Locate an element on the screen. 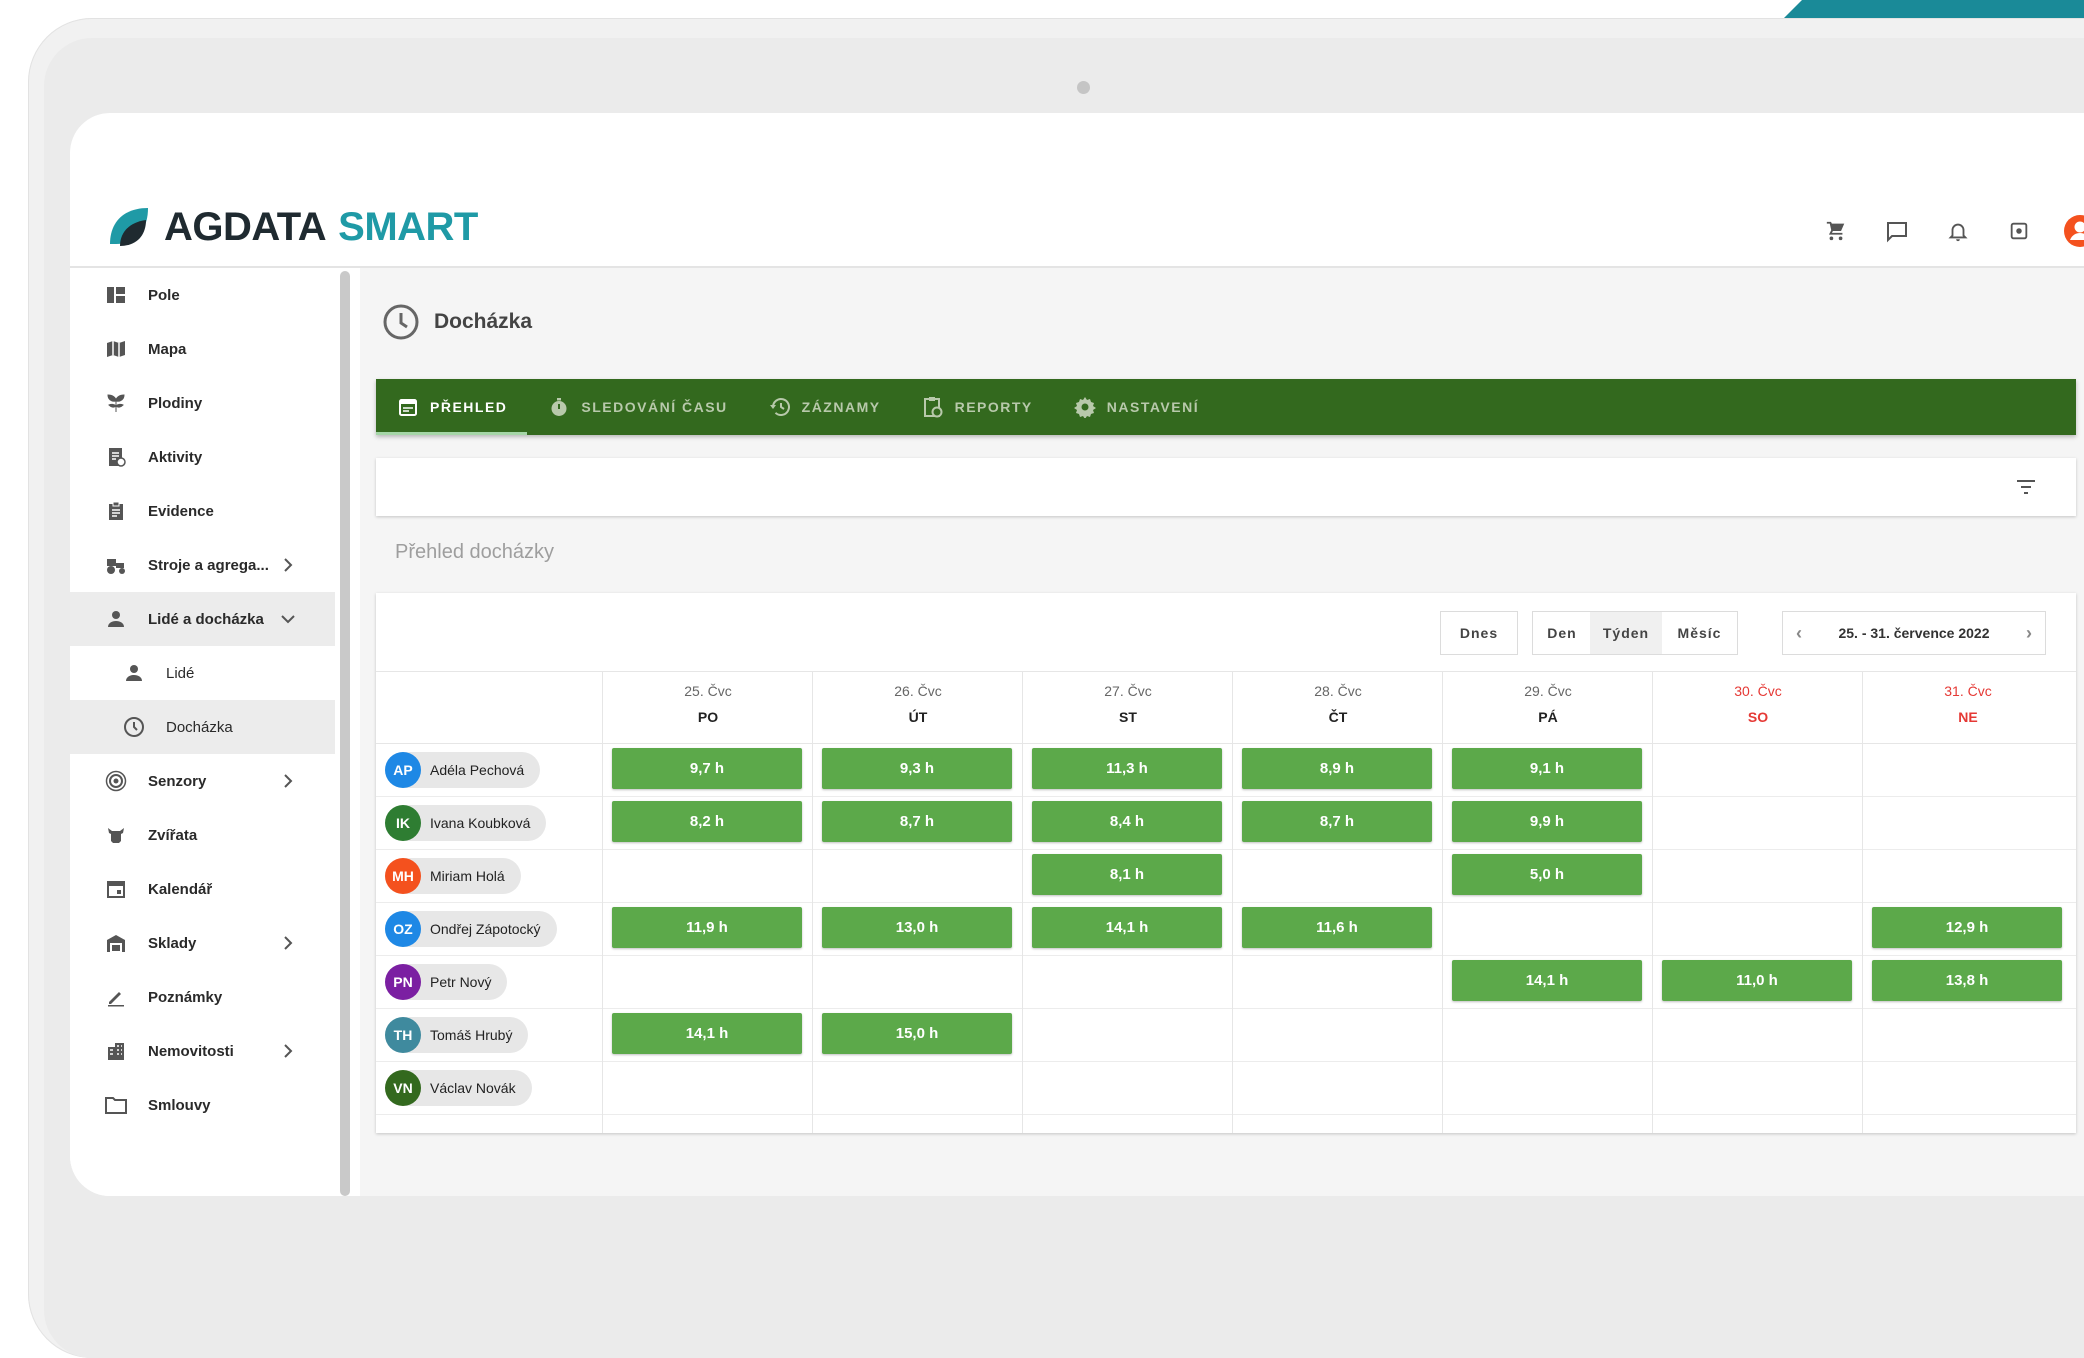 The image size is (2084, 1358). sidebar-item-poznamky: Poznámky is located at coordinates (202, 997).